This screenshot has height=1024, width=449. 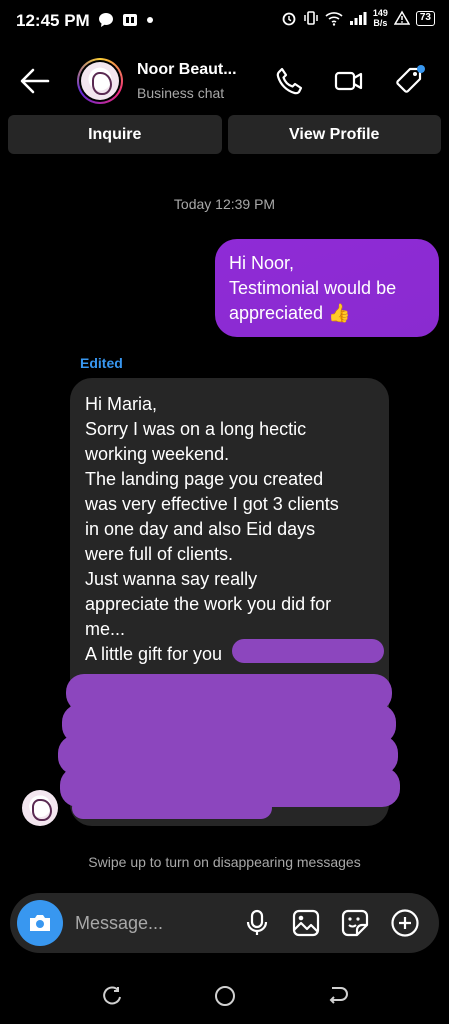 I want to click on status-bar: 12:45 PM 149 B/s 73, so click(x=224, y=22).